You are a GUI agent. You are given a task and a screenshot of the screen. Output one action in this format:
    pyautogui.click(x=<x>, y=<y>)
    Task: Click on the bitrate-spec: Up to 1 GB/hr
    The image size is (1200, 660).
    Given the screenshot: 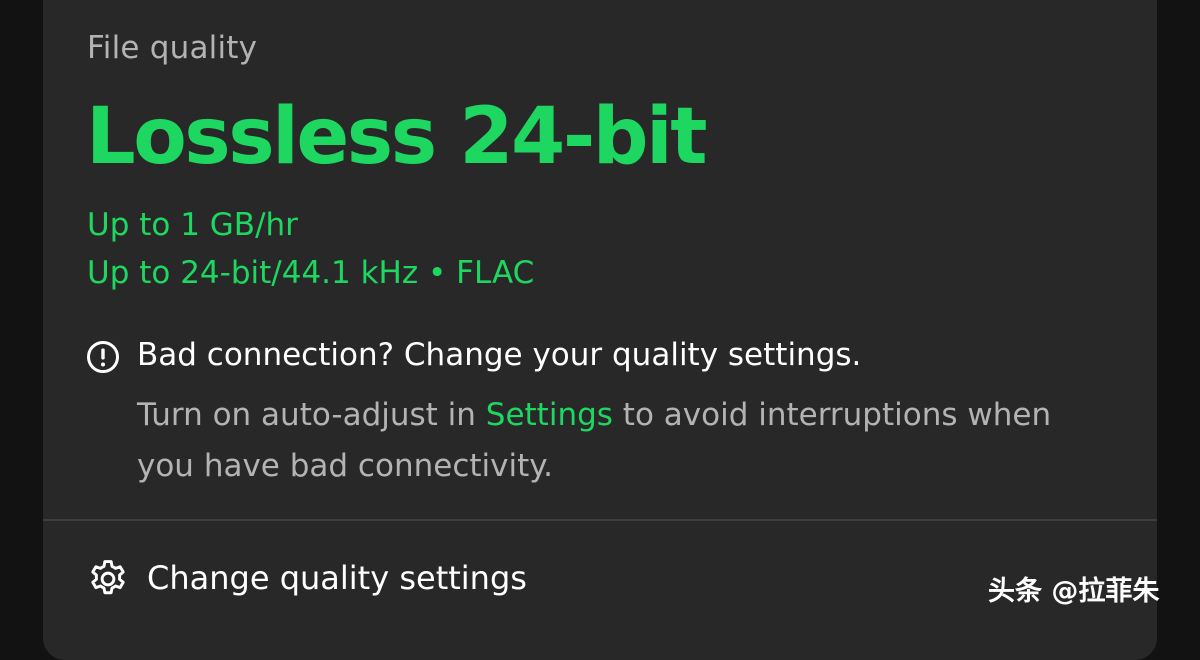 What is the action you would take?
    pyautogui.click(x=192, y=225)
    